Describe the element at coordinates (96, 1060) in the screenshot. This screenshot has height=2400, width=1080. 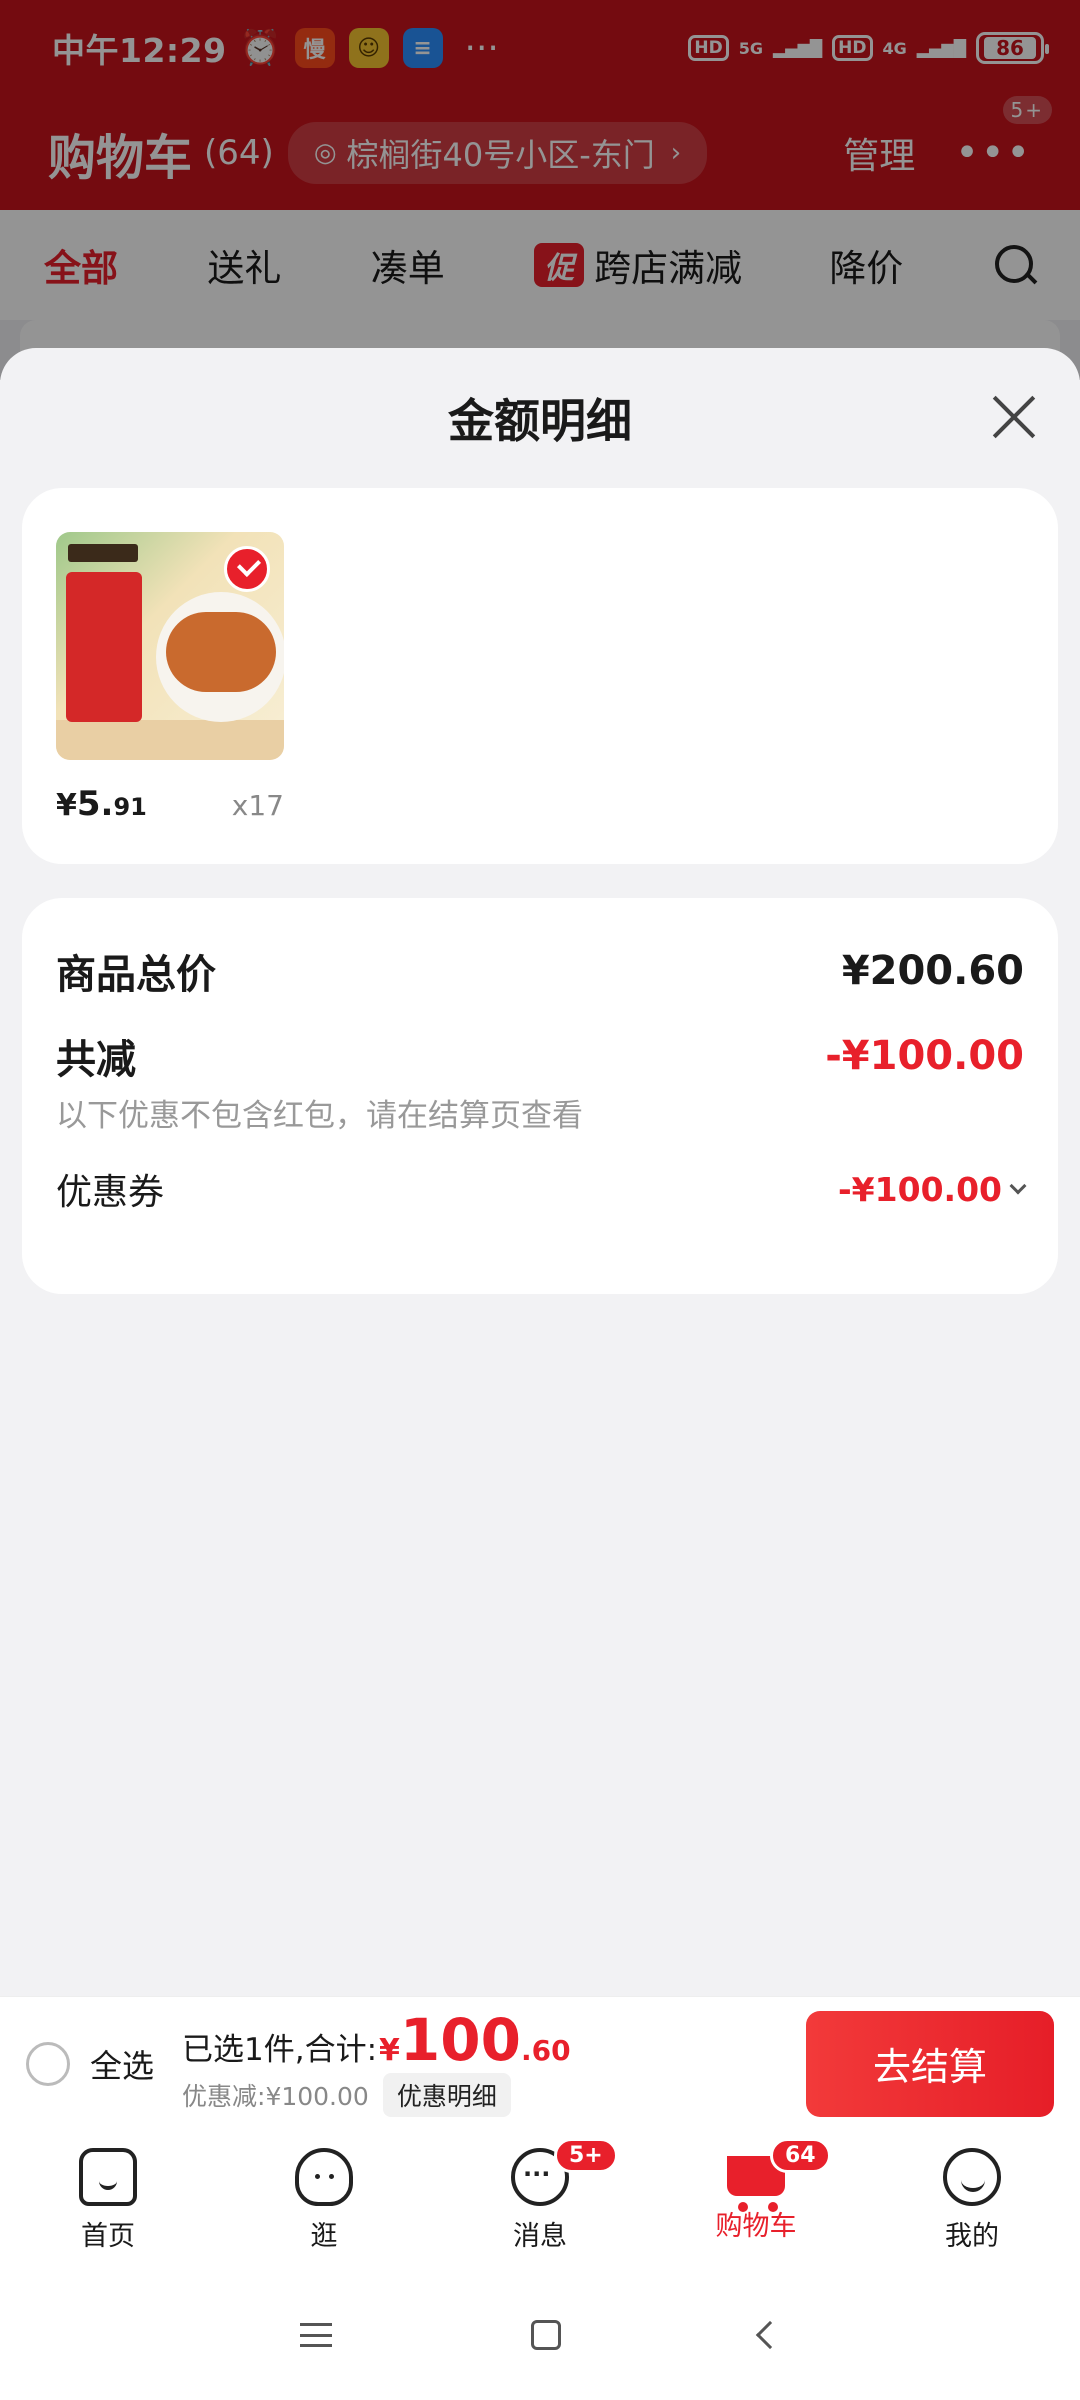
I see `discount-label: 共减` at that location.